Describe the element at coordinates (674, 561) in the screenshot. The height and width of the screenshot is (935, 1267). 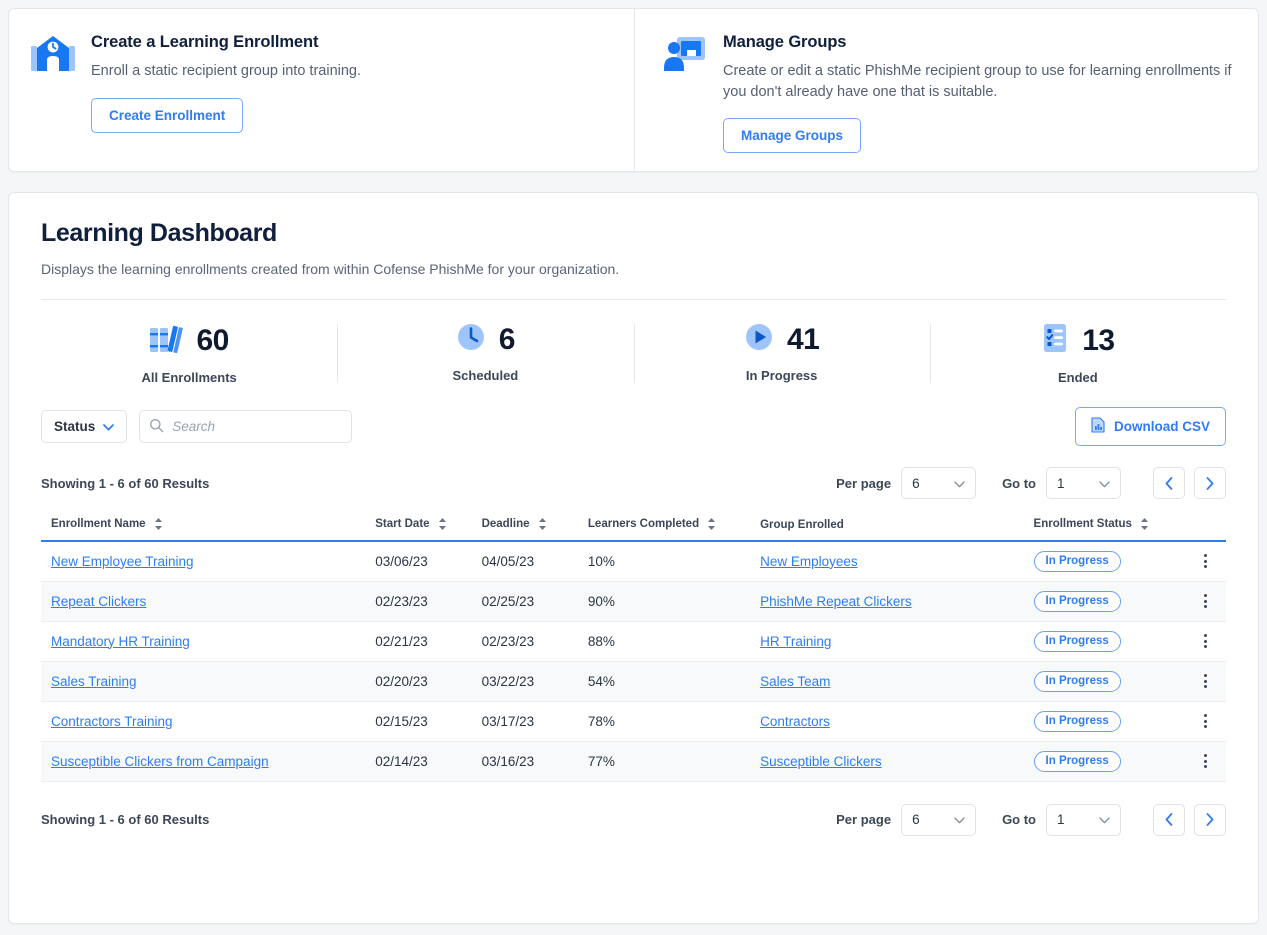
I see `cell-learners-completed: 10%` at that location.